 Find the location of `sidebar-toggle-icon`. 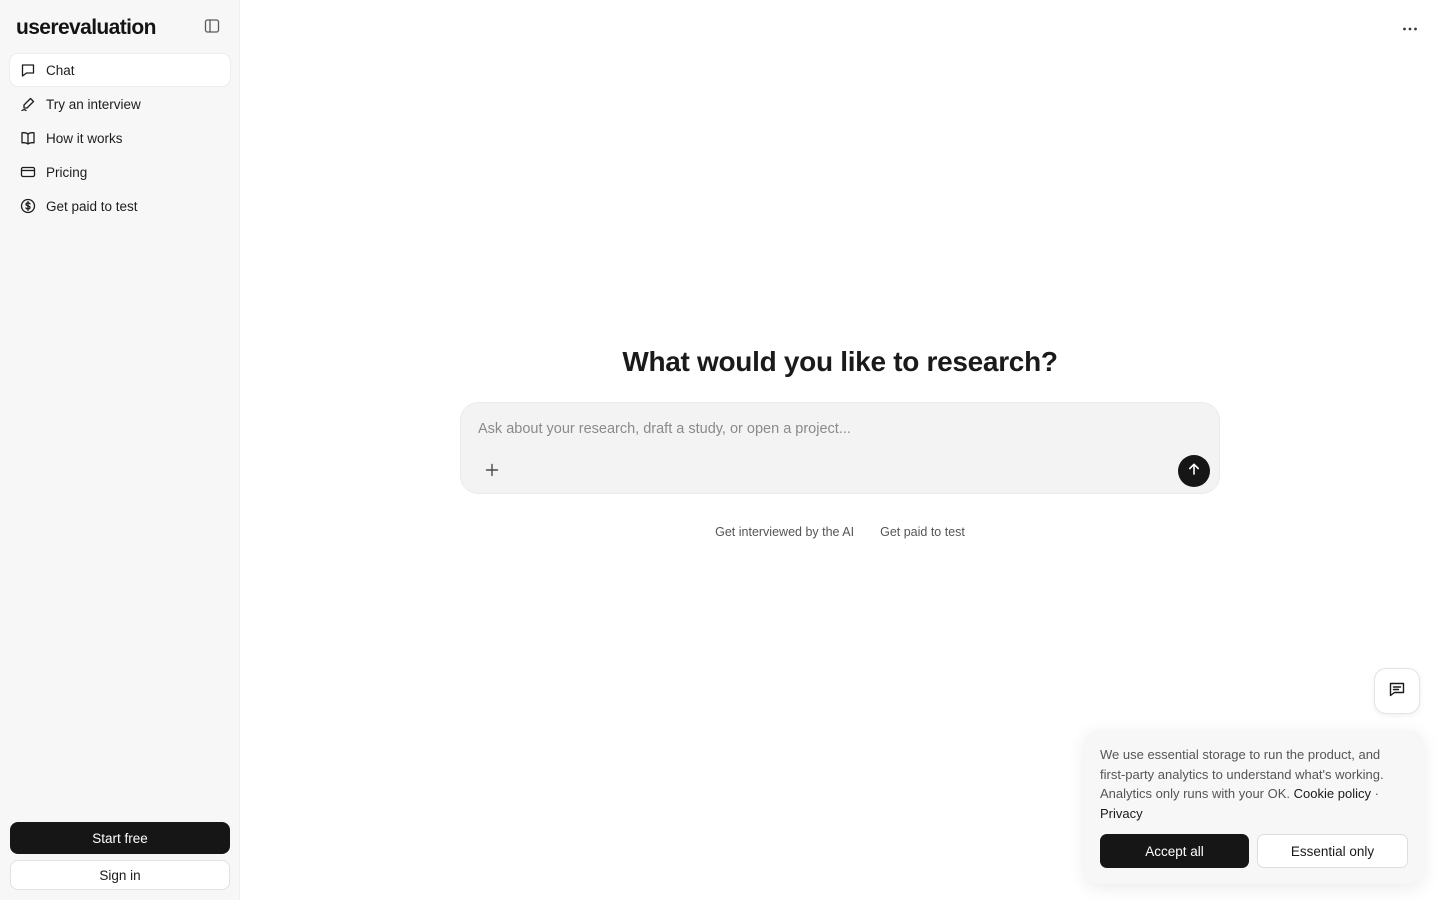

sidebar-toggle-icon is located at coordinates (212, 28).